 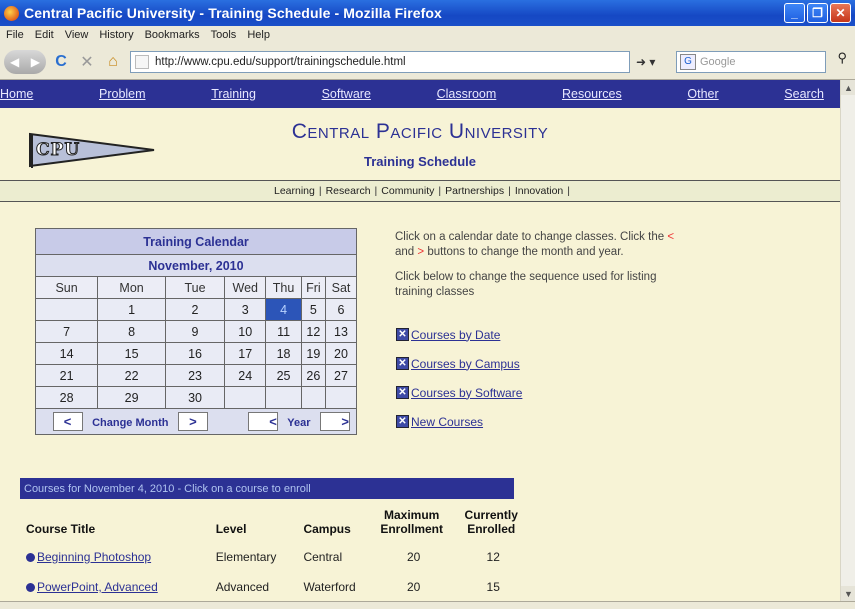 I want to click on nav-search: Search, so click(x=804, y=94).